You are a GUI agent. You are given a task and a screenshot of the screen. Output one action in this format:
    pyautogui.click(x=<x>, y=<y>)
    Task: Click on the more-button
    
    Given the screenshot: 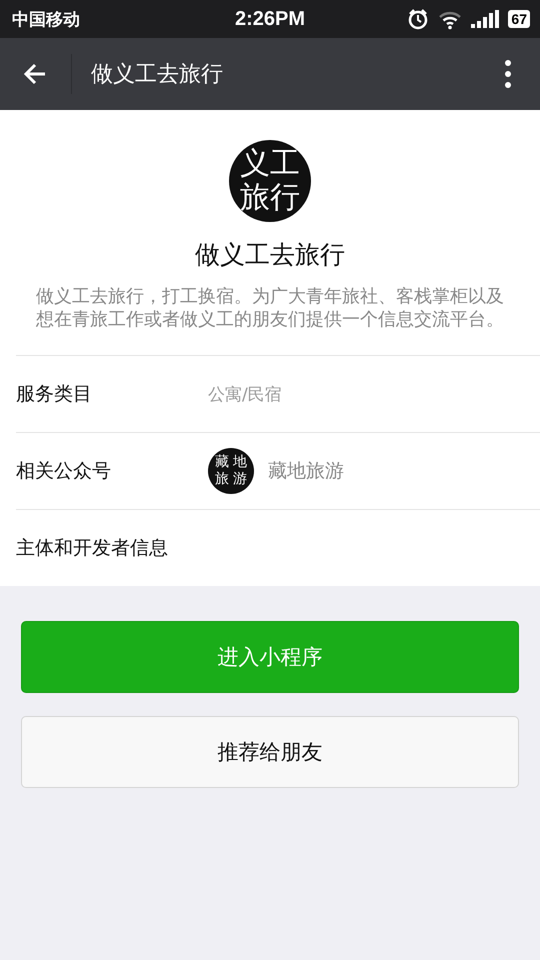 What is the action you would take?
    pyautogui.click(x=508, y=74)
    